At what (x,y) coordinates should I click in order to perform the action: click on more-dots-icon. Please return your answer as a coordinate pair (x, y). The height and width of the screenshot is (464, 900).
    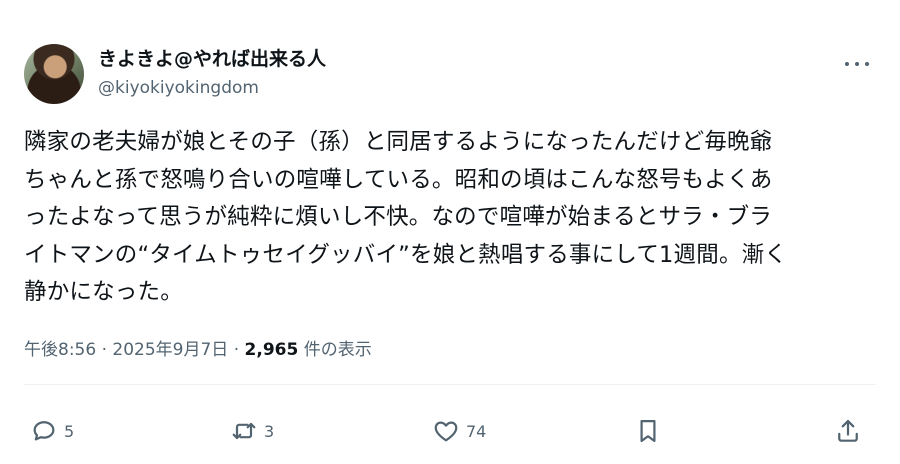
    Looking at the image, I should click on (847, 64).